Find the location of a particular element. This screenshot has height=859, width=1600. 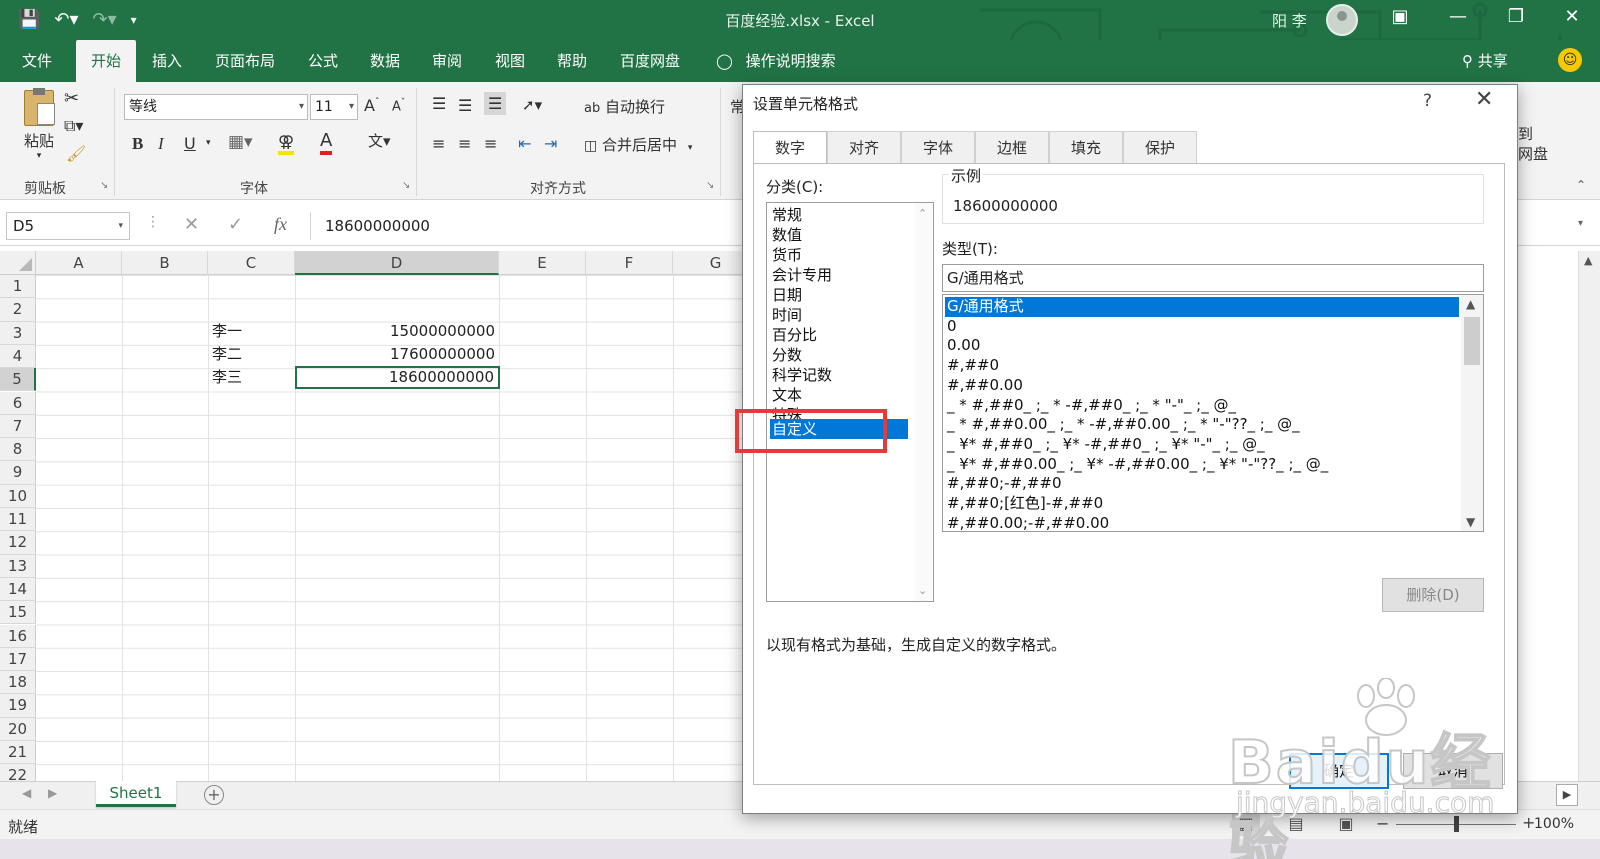

tab-alignment: 对齐 is located at coordinates (864, 147).